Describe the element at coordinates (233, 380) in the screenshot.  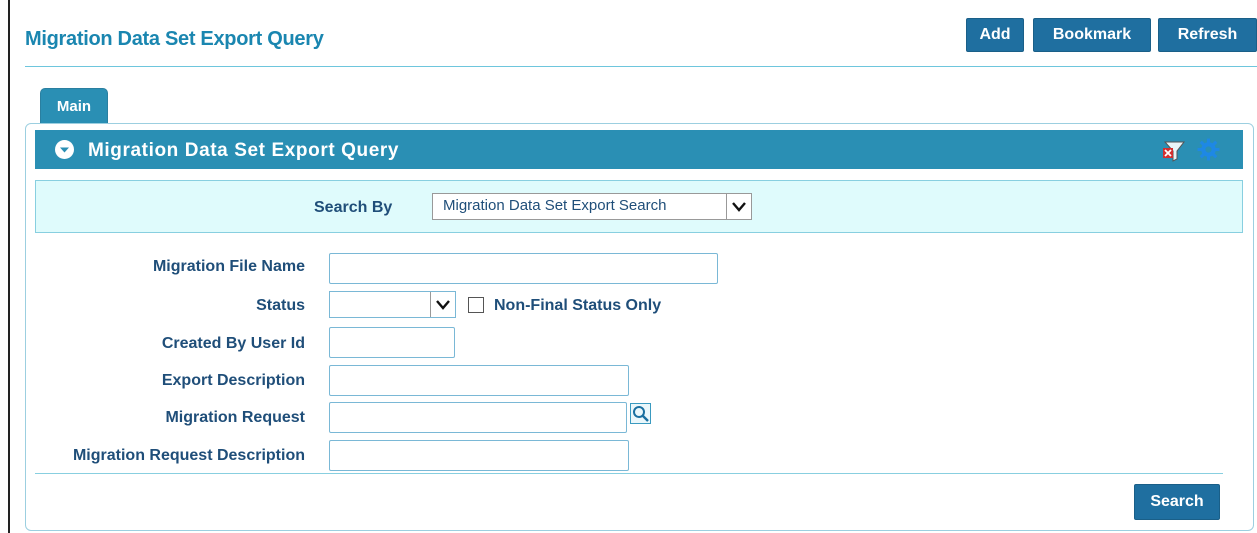
I see `export-description-label: Export Description` at that location.